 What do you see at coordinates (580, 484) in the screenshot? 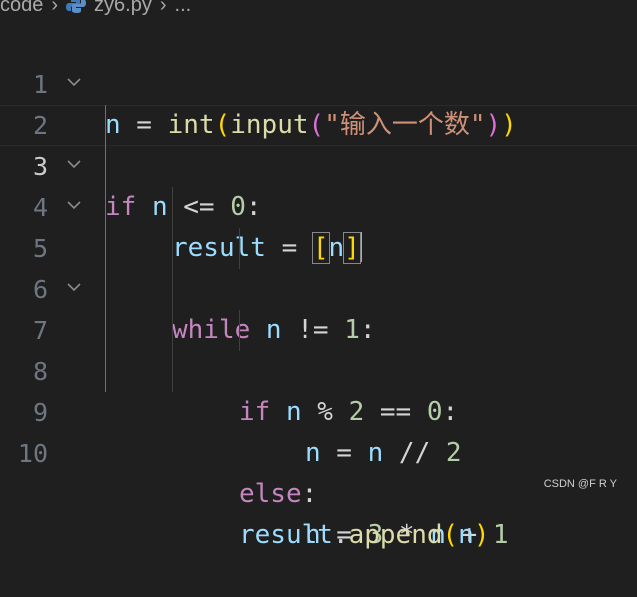
I see `watermark: CSDN @F R Y` at bounding box center [580, 484].